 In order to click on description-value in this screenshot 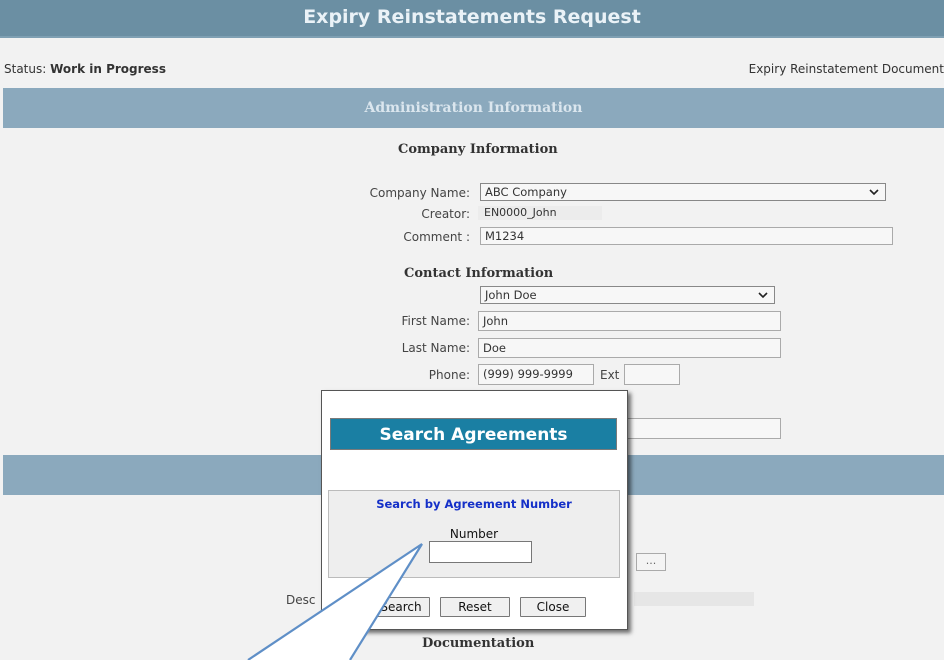, I will do `click(694, 599)`.